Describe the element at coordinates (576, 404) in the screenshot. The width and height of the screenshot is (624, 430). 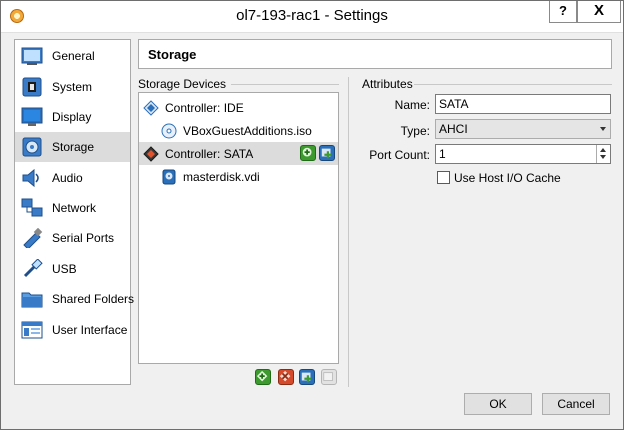
I see `cancel-button: Cancel` at that location.